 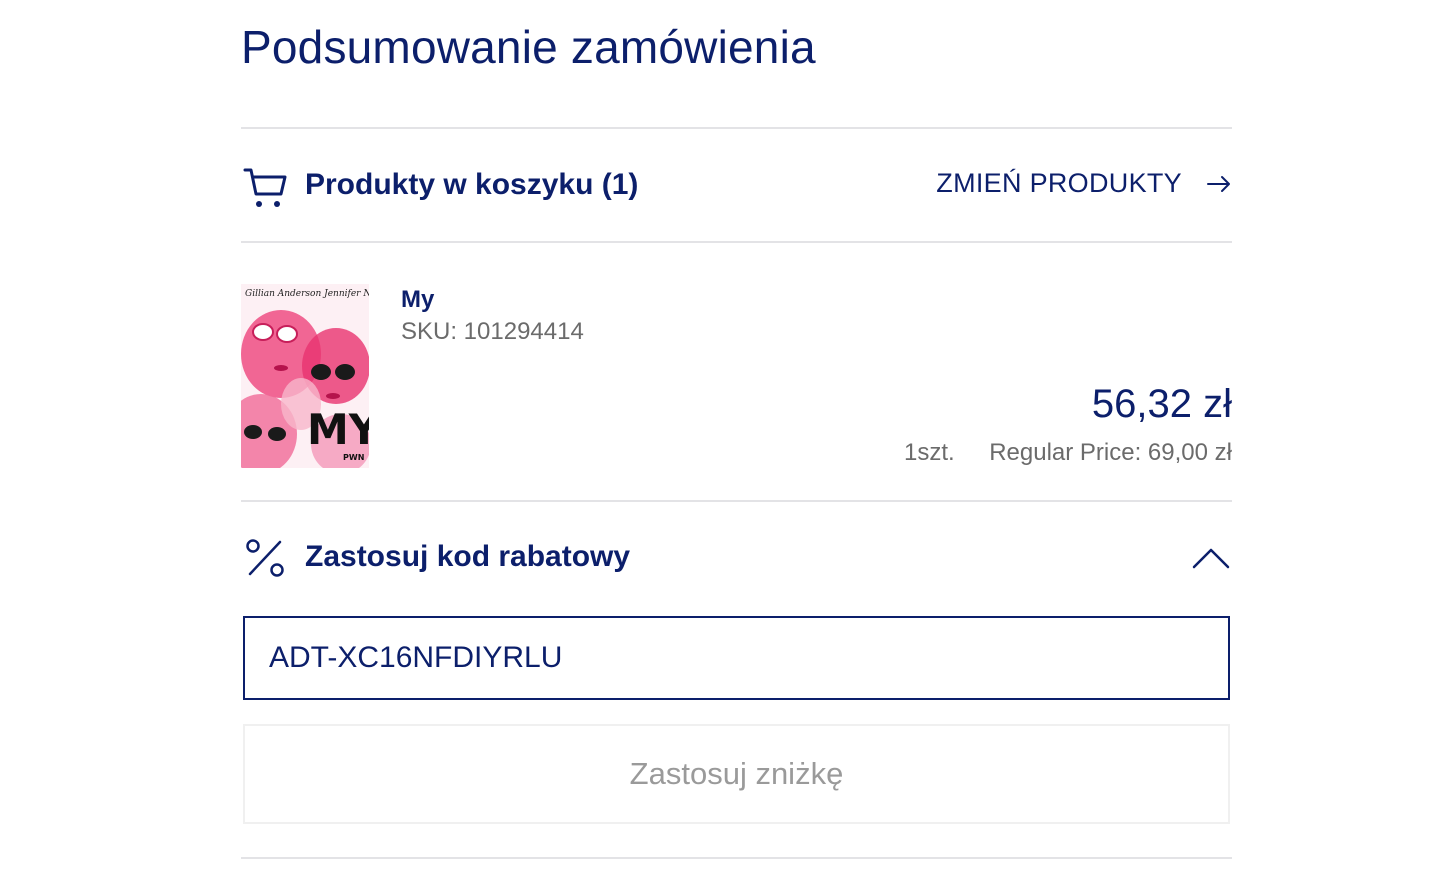 I want to click on book-cover-illustration: MY PWN Gillian Anderson Jennifer Nadel, so click(x=305, y=376).